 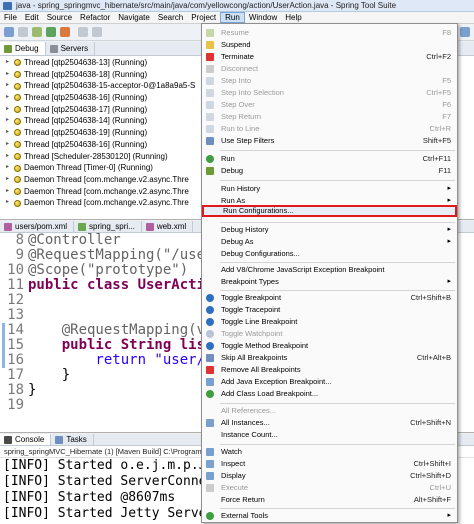 I want to click on menu-item-run-to-line: Run to Line Ctrl+R, so click(x=329, y=129).